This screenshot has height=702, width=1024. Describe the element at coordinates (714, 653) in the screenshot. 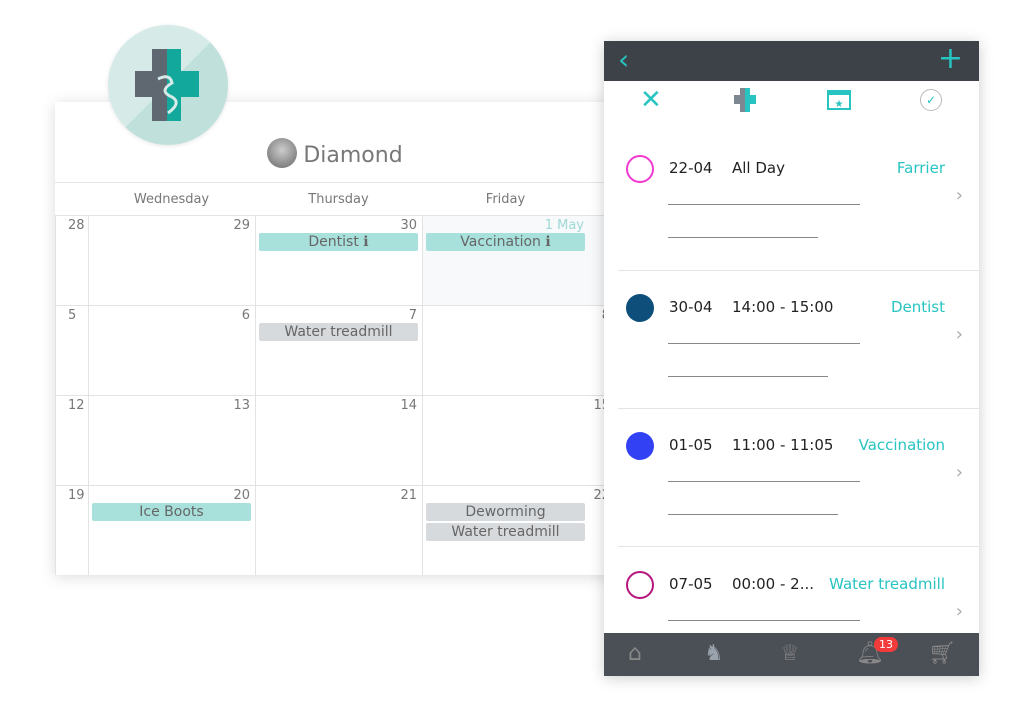

I see `horse-icon: ♞` at that location.